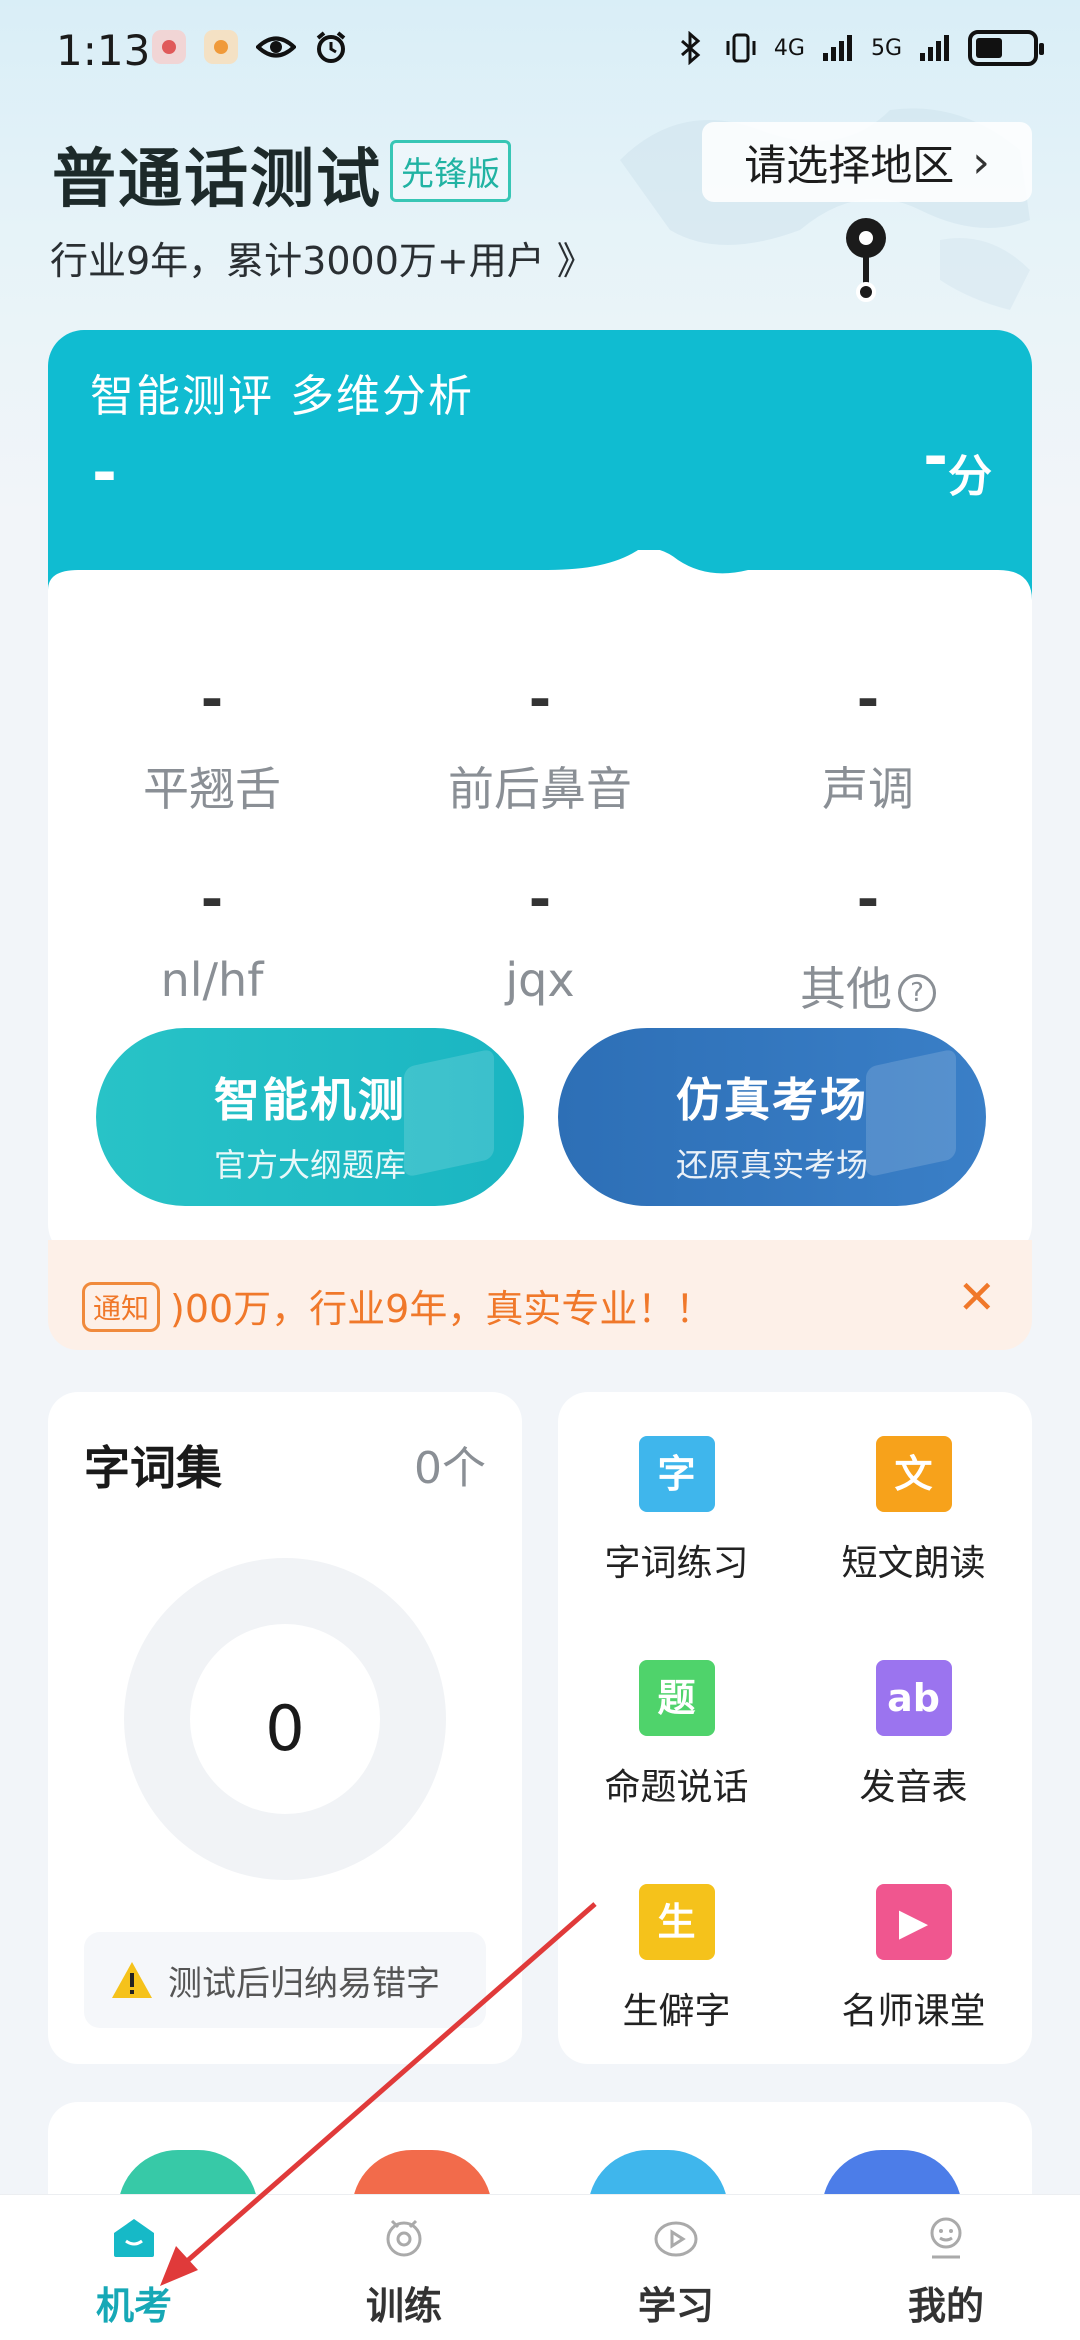 The image size is (1080, 2340). Describe the element at coordinates (322, 257) in the screenshot. I see `app-subtitle-link: 行业9年，累计3000万+用户 》` at that location.